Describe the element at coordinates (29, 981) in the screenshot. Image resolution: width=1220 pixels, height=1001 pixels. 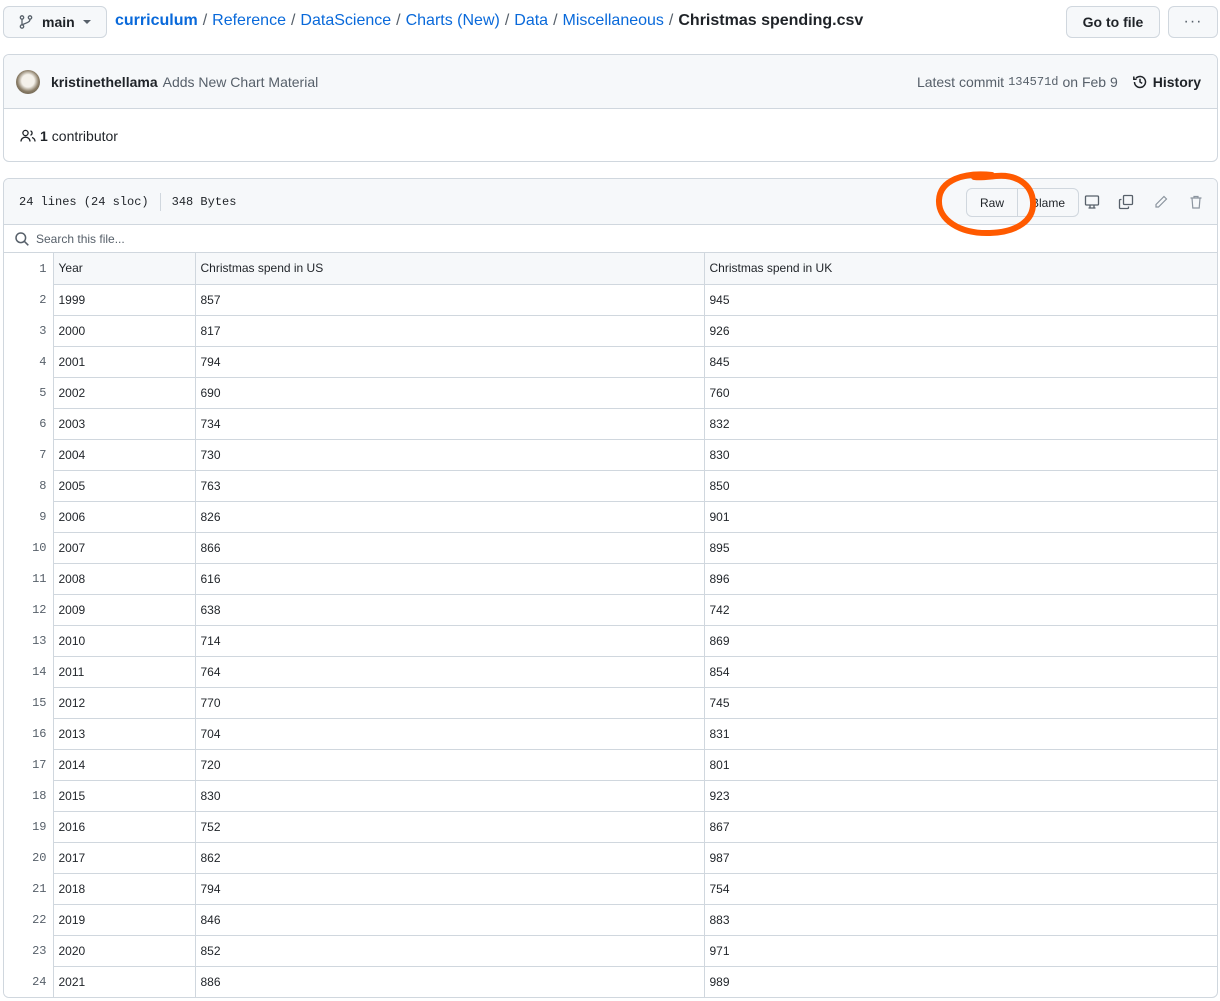
I see `line-number: 24` at that location.